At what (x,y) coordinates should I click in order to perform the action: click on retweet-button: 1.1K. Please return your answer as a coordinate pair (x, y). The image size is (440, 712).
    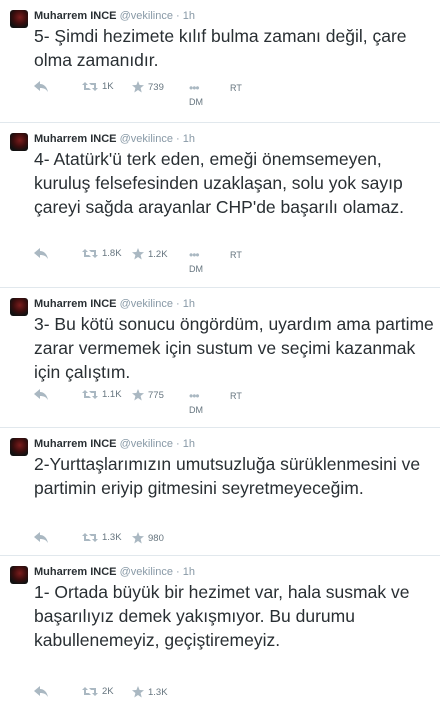
    Looking at the image, I should click on (102, 394).